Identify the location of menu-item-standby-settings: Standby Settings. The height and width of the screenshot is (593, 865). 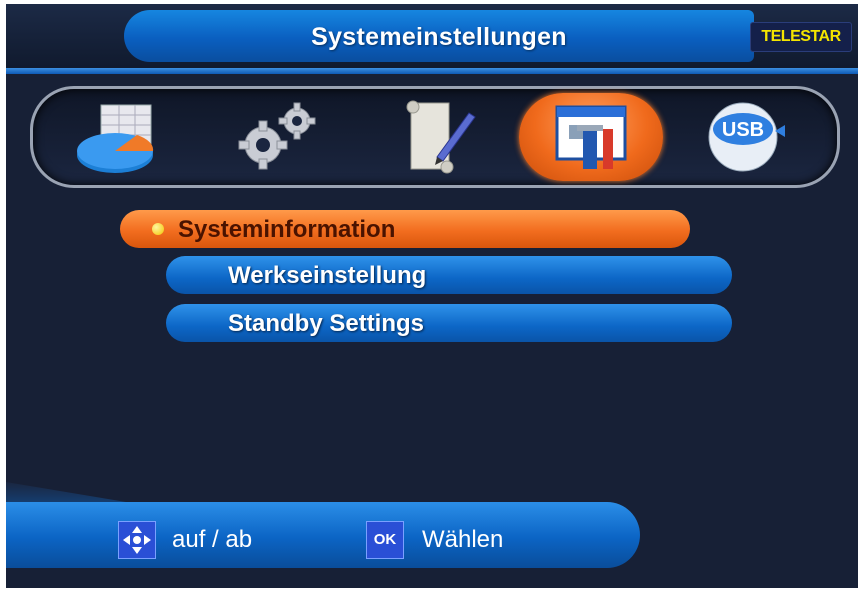
(449, 323).